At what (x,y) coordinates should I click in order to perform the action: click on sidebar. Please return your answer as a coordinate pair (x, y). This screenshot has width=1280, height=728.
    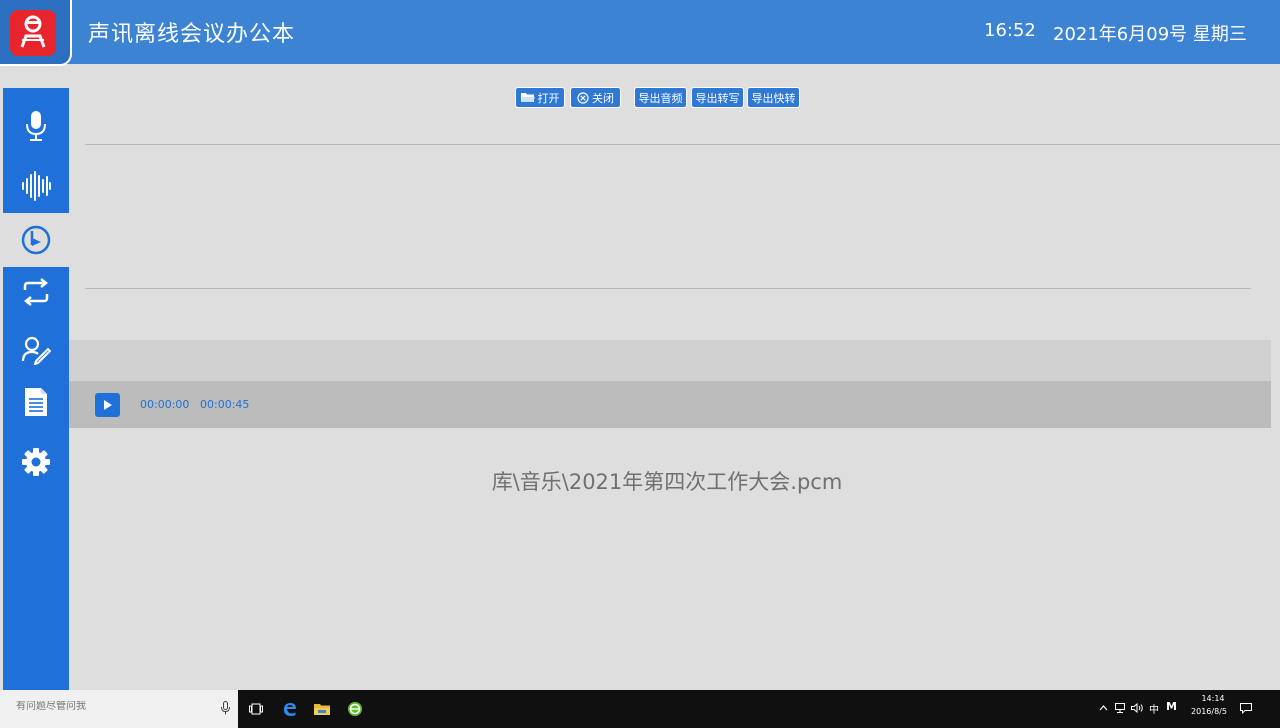
    Looking at the image, I should click on (36, 389).